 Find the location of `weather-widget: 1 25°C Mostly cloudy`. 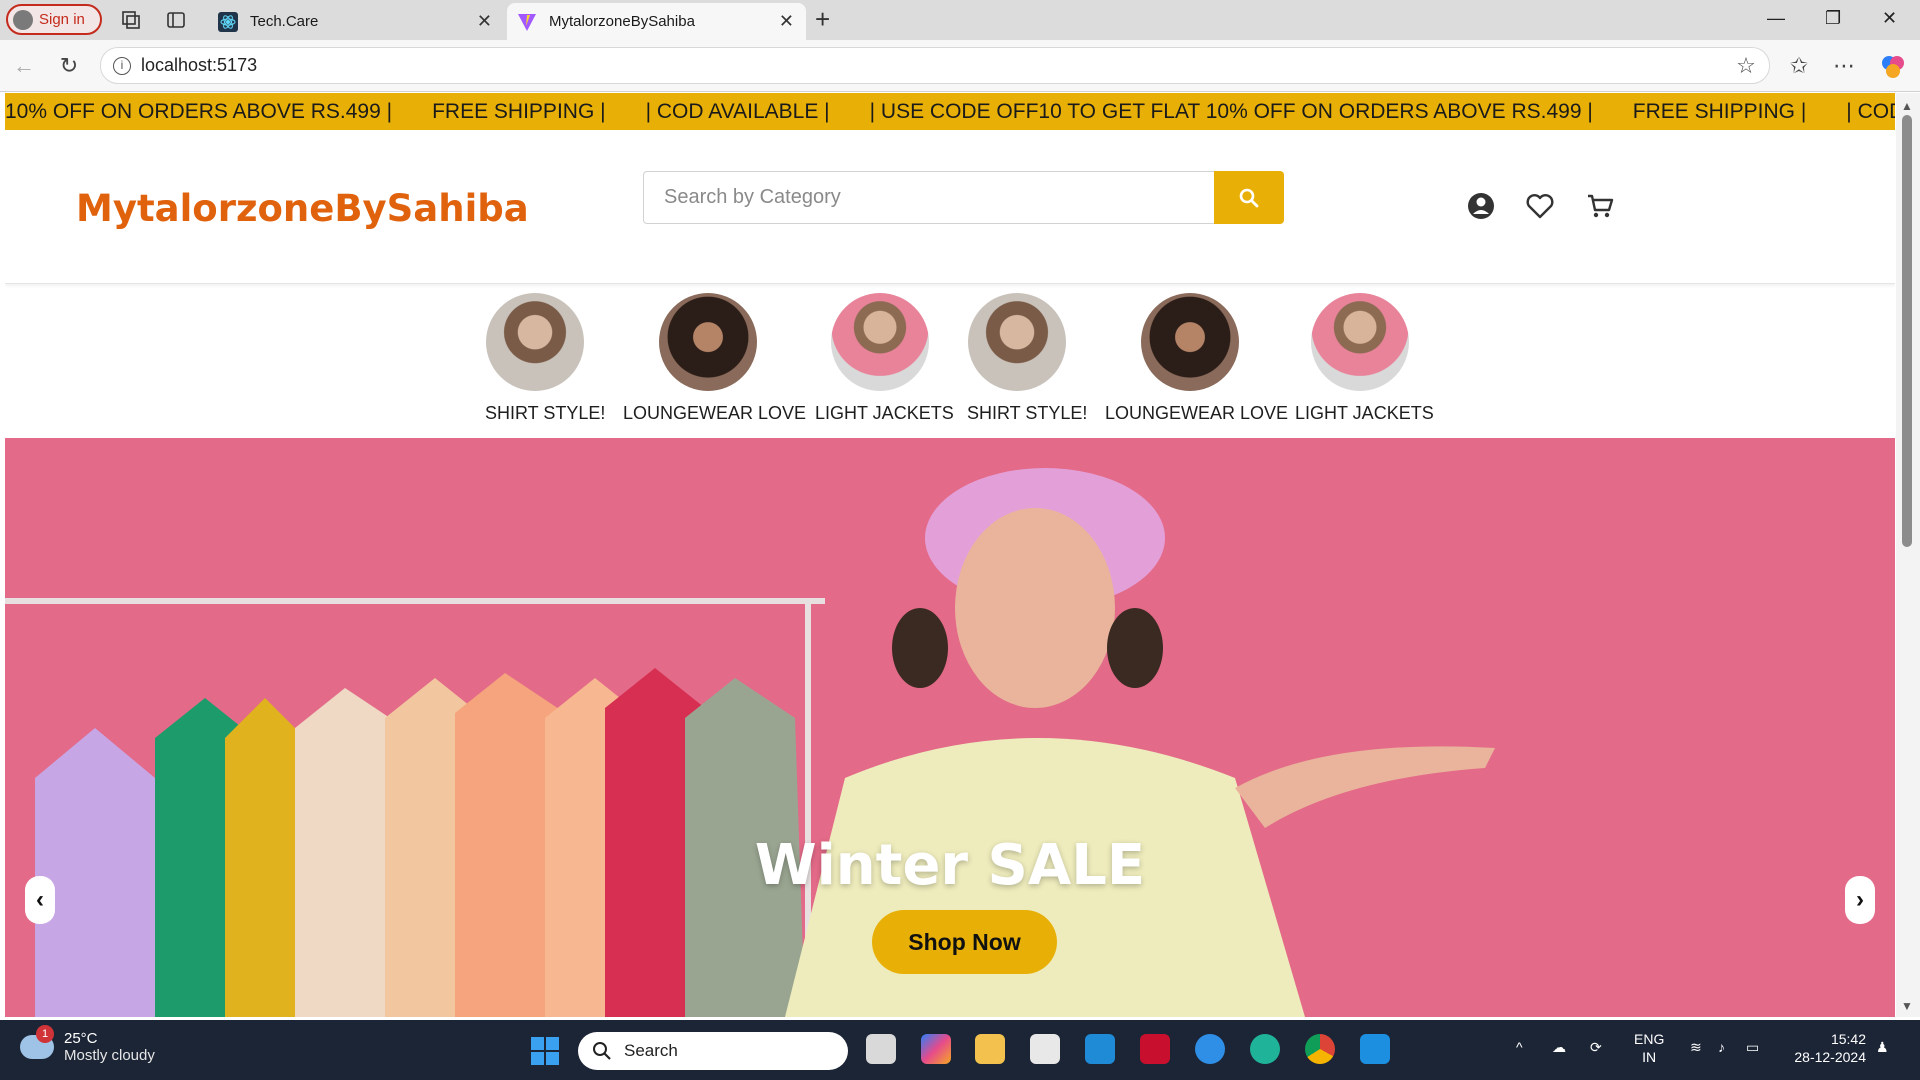

weather-widget: 1 25°C Mostly cloudy is located at coordinates (87, 1044).